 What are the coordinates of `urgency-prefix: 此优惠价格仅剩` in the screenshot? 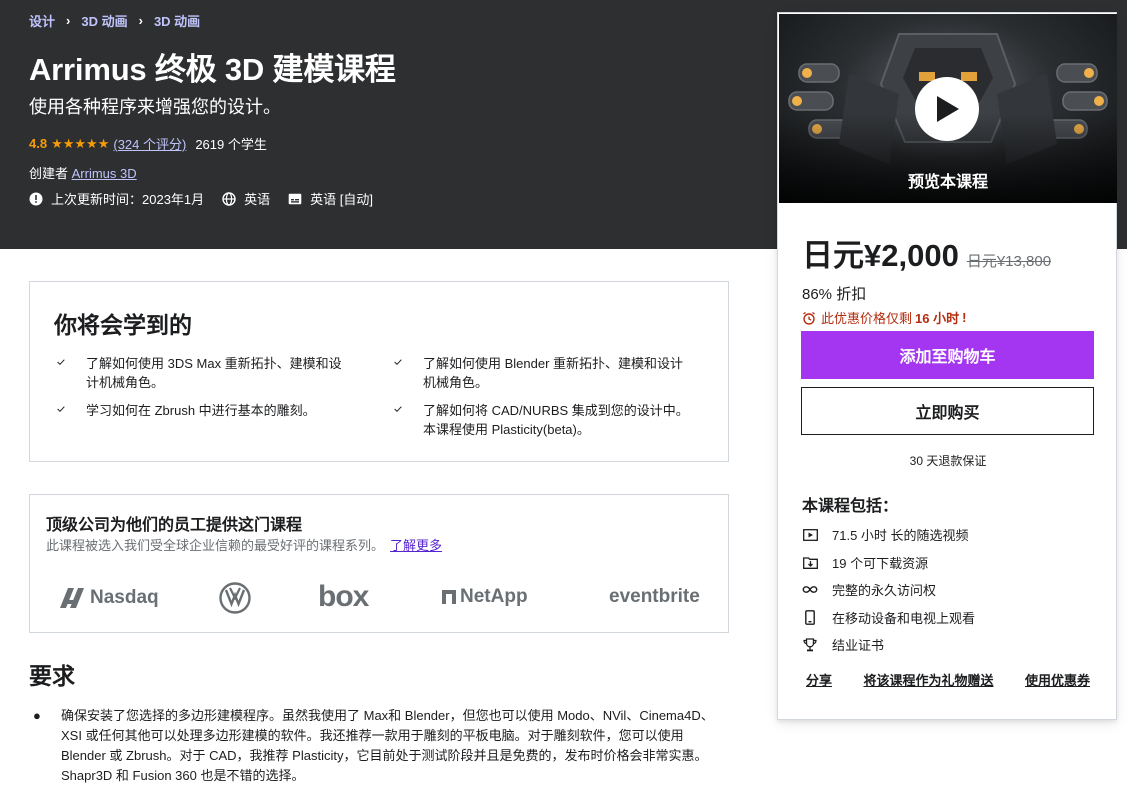 It's located at (867, 318).